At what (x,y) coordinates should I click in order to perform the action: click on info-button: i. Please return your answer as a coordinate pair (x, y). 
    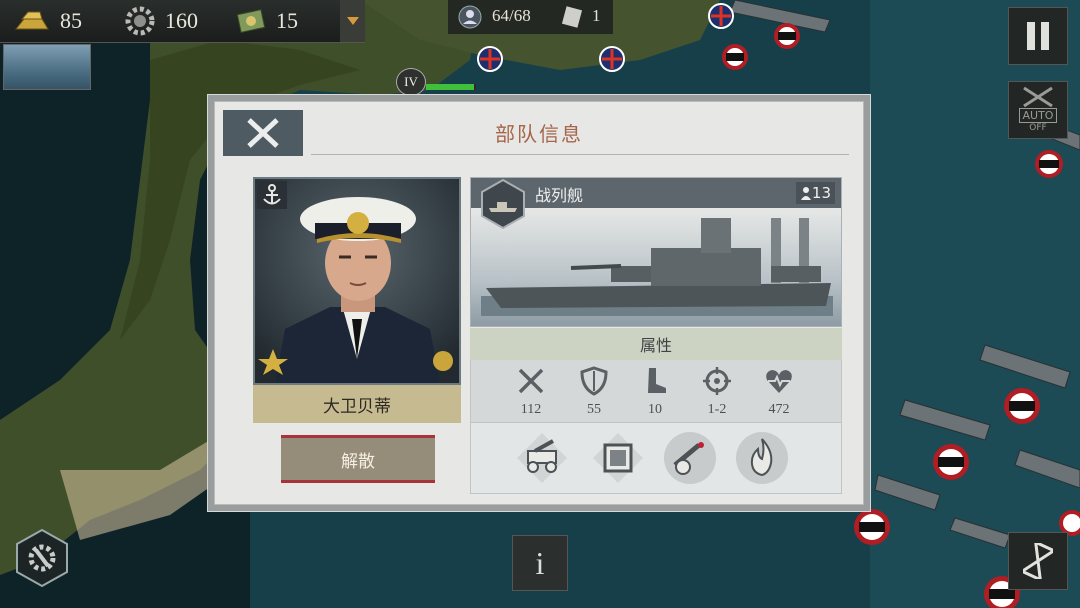
    Looking at the image, I should click on (540, 563).